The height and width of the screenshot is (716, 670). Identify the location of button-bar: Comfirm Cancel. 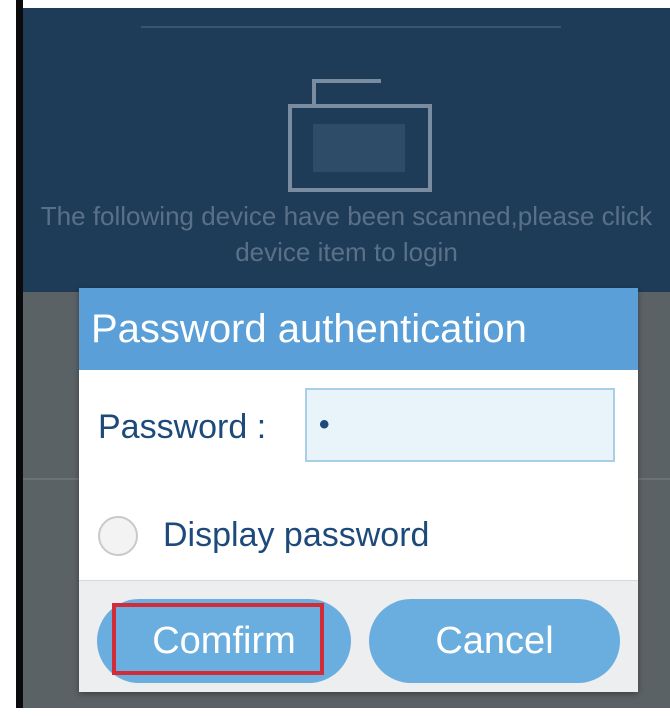
(358, 636).